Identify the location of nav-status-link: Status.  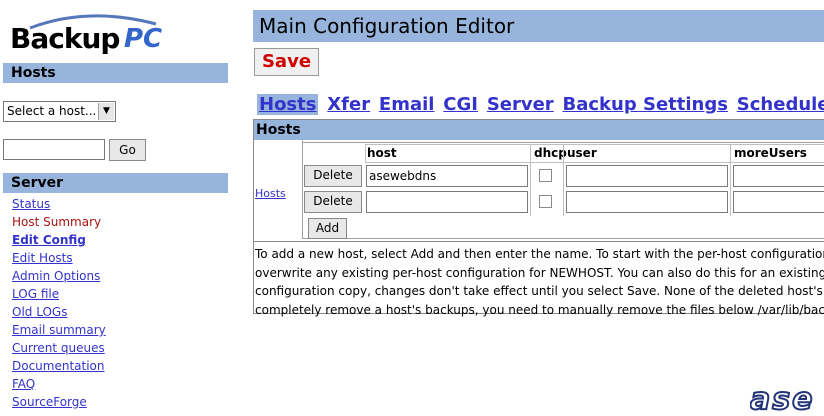
(31, 204).